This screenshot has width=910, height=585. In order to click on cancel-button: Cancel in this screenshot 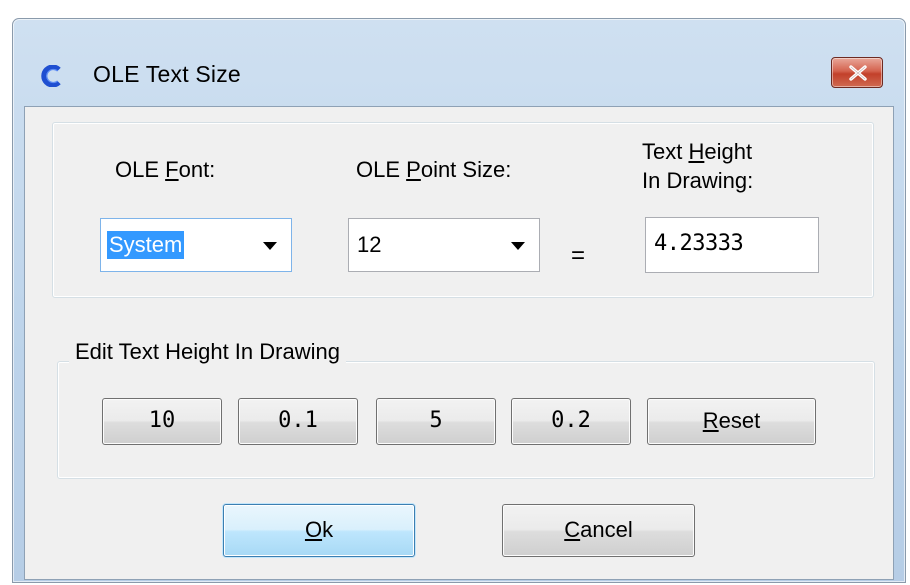, I will do `click(598, 530)`.